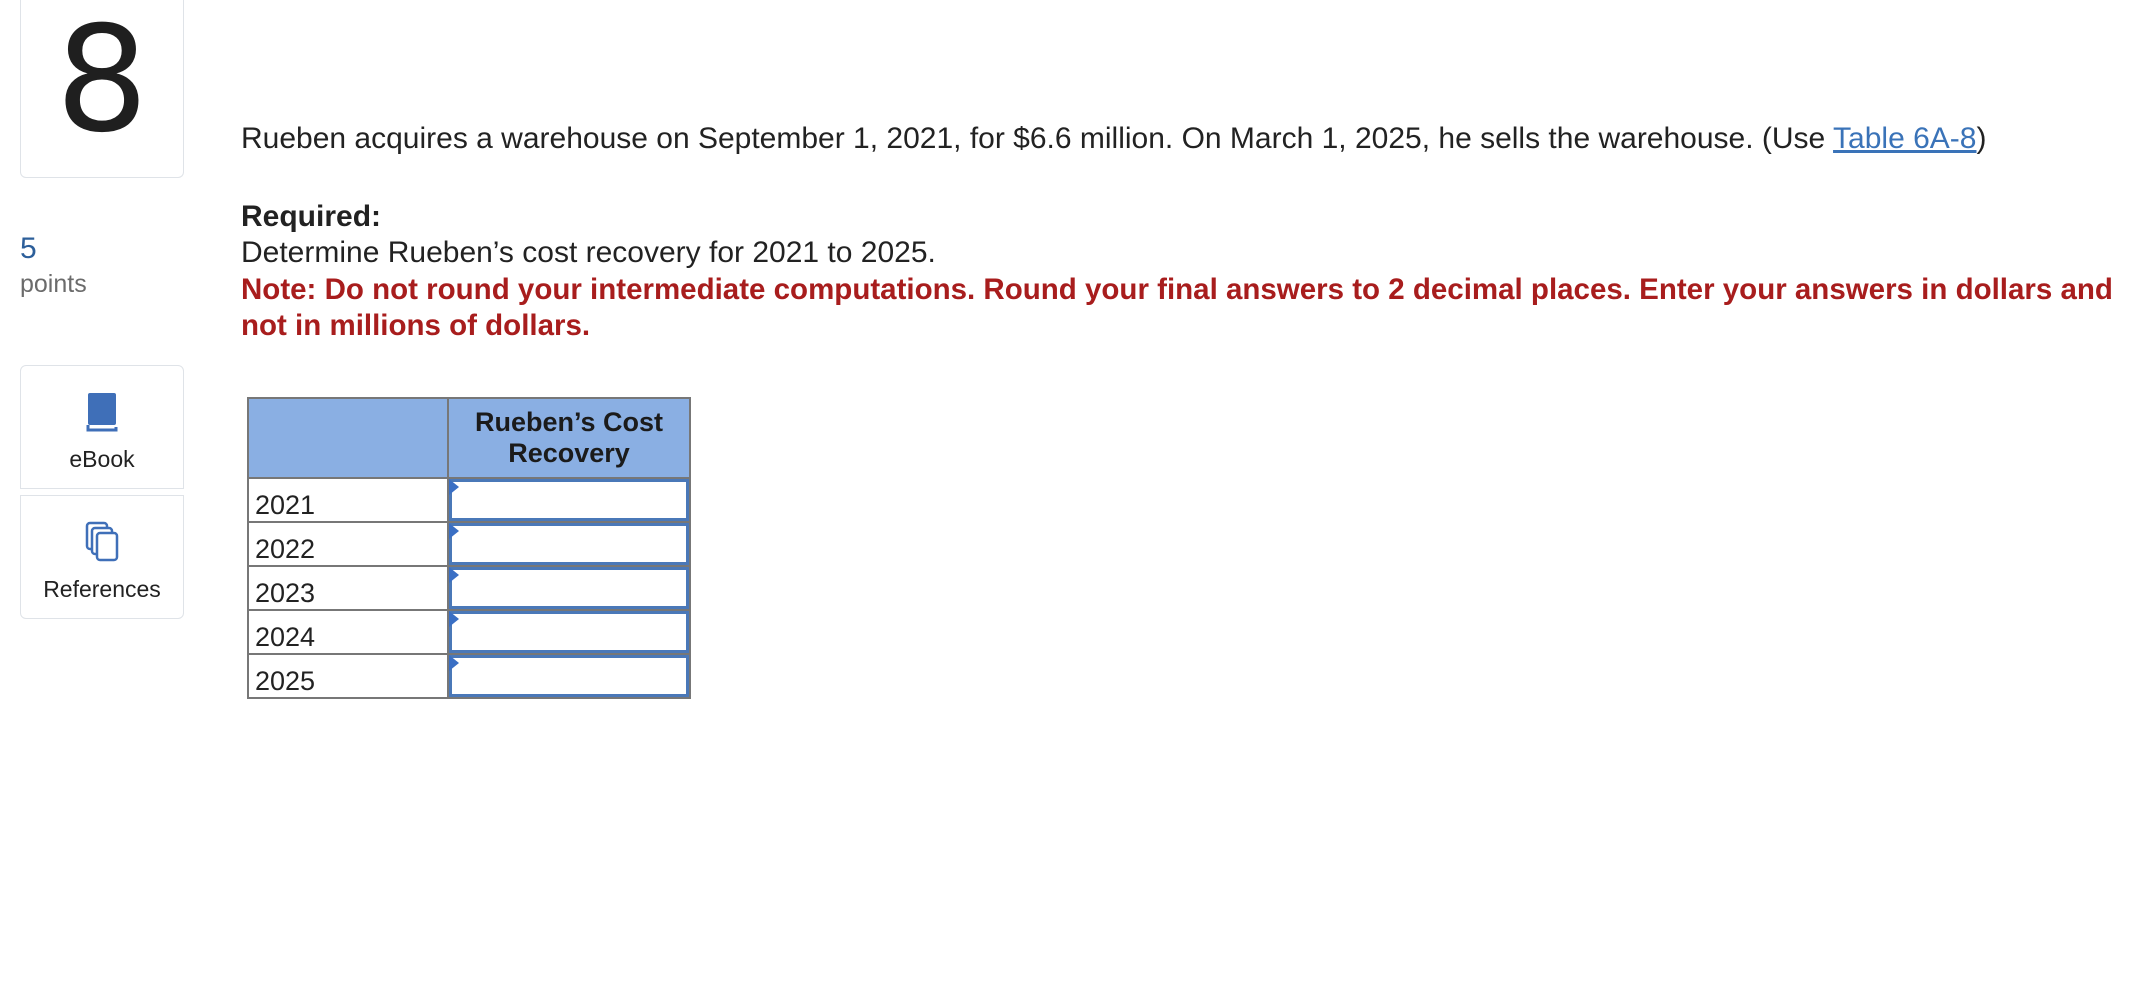 The width and height of the screenshot is (2144, 1004). What do you see at coordinates (102, 589) in the screenshot?
I see `references-label: References` at bounding box center [102, 589].